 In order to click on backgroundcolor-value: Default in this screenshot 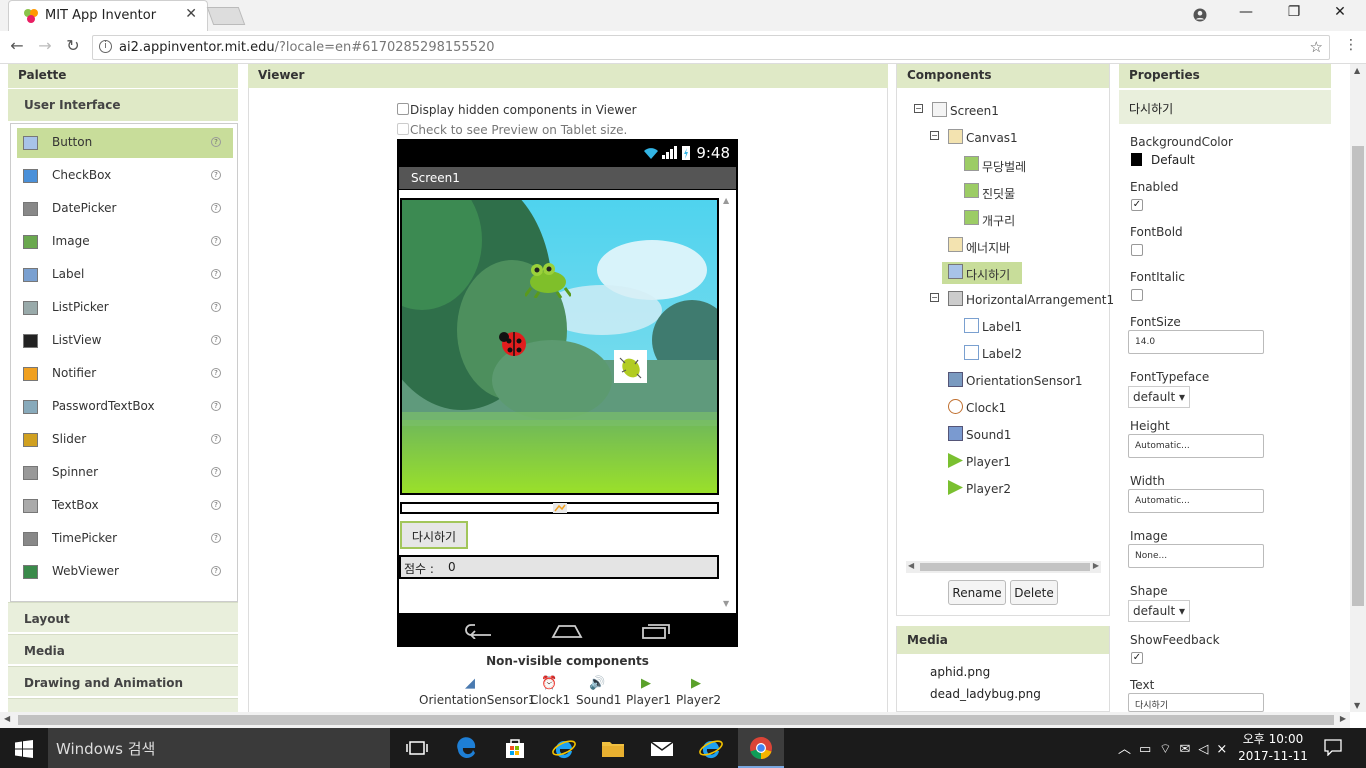, I will do `click(1173, 160)`.